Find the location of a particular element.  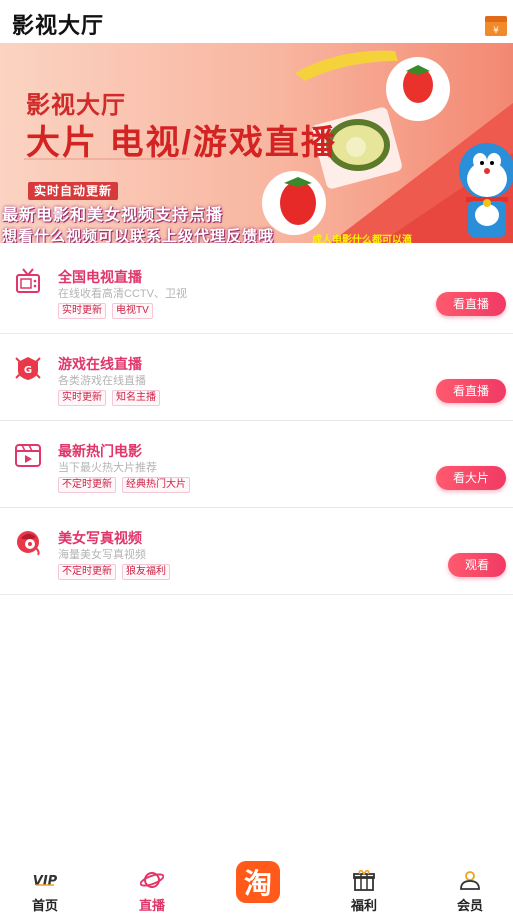

nav-item-taobao: 淘 is located at coordinates (258, 889).